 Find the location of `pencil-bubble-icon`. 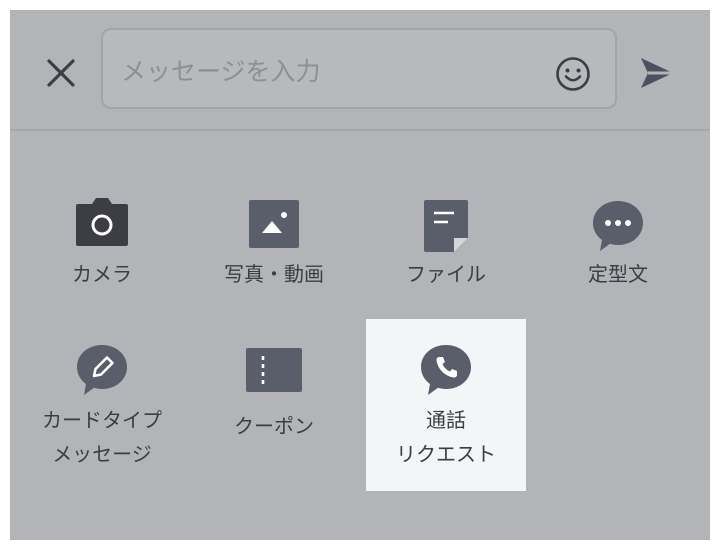

pencil-bubble-icon is located at coordinates (102, 370).